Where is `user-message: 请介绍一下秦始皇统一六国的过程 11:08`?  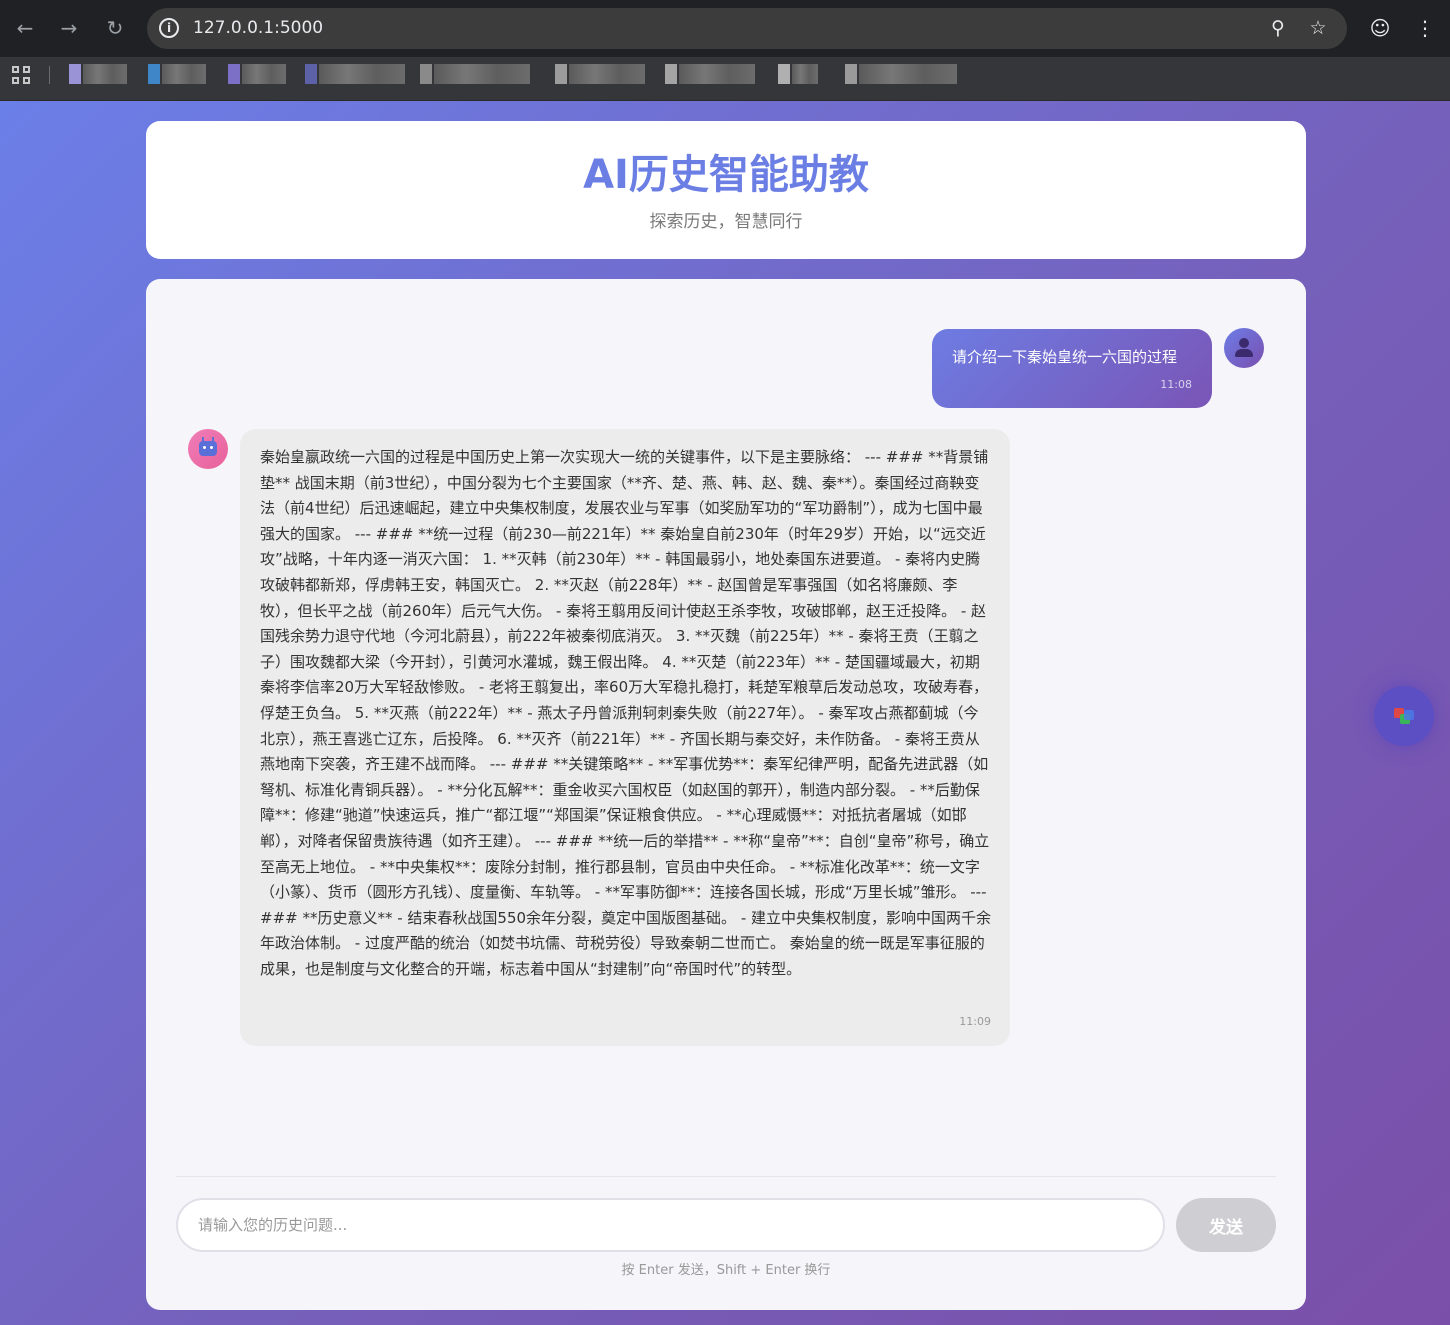
user-message: 请介绍一下秦始皇统一六国的过程 11:08 is located at coordinates (1072, 368).